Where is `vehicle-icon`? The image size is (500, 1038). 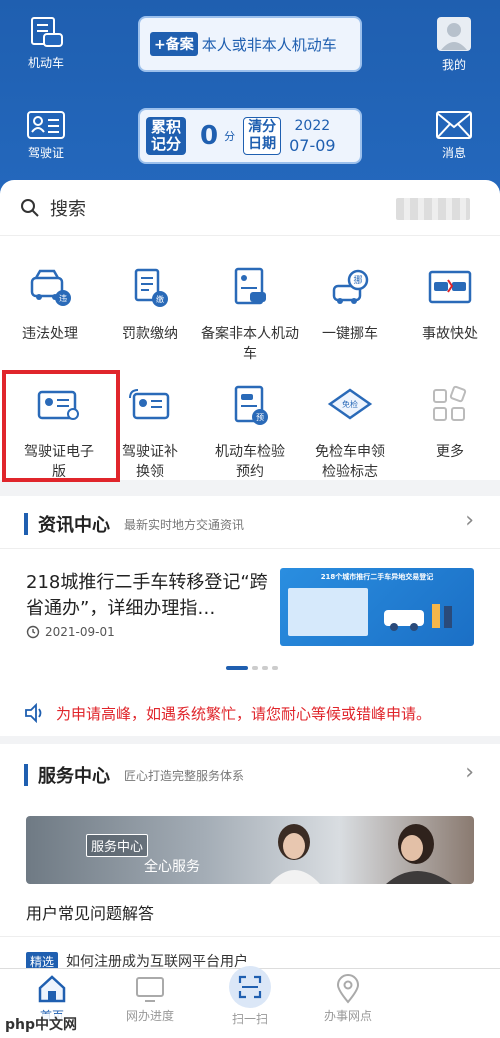 vehicle-icon is located at coordinates (47, 32).